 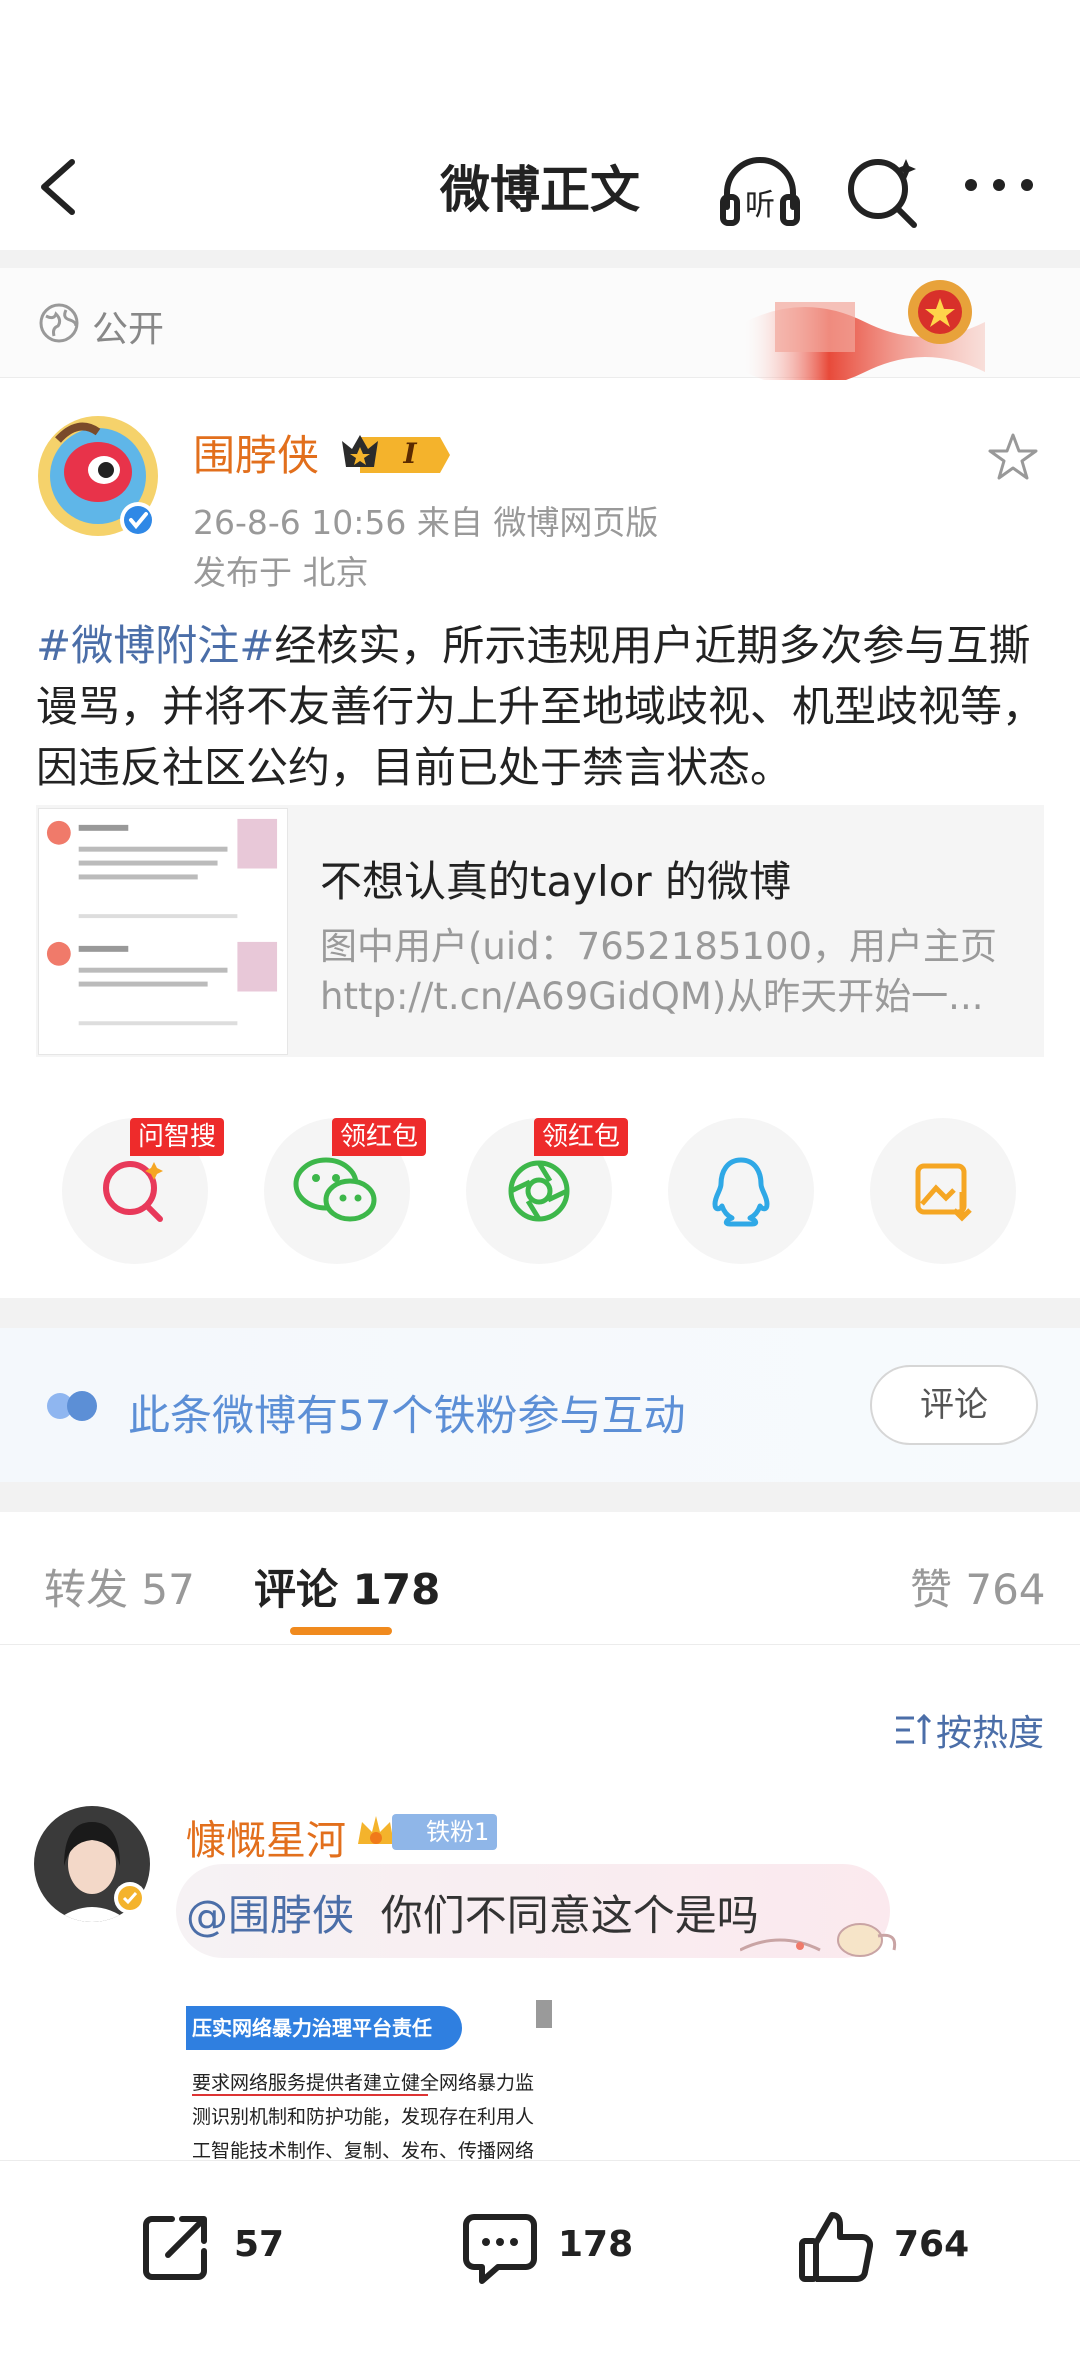 What do you see at coordinates (177, 1137) in the screenshot?
I see `share-badge: 问智搜` at bounding box center [177, 1137].